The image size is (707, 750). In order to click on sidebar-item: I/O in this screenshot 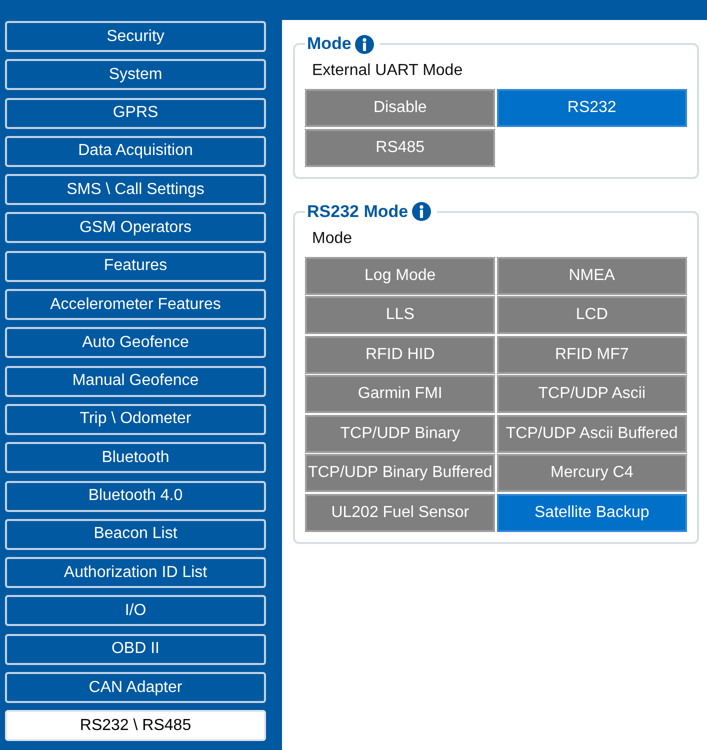, I will do `click(135, 610)`.